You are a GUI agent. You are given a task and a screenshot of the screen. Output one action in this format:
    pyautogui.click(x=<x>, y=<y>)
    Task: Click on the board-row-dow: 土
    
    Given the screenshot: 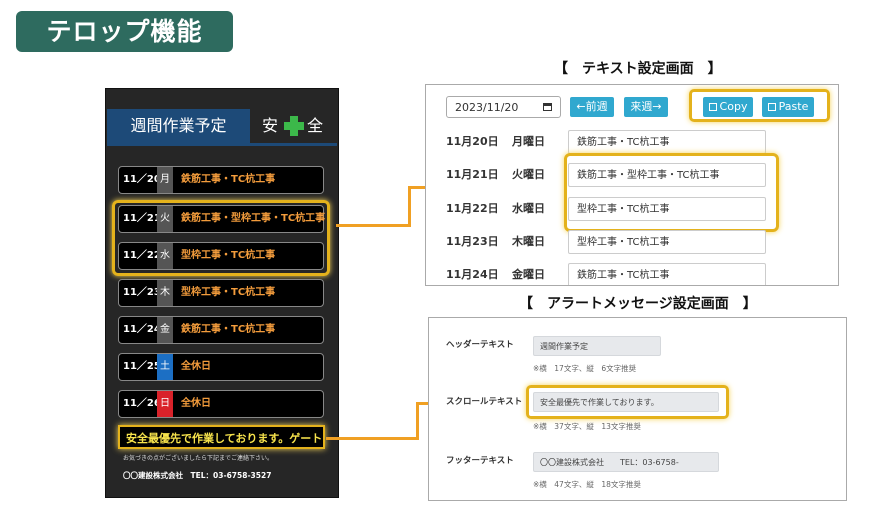 What is the action you would take?
    pyautogui.click(x=165, y=367)
    